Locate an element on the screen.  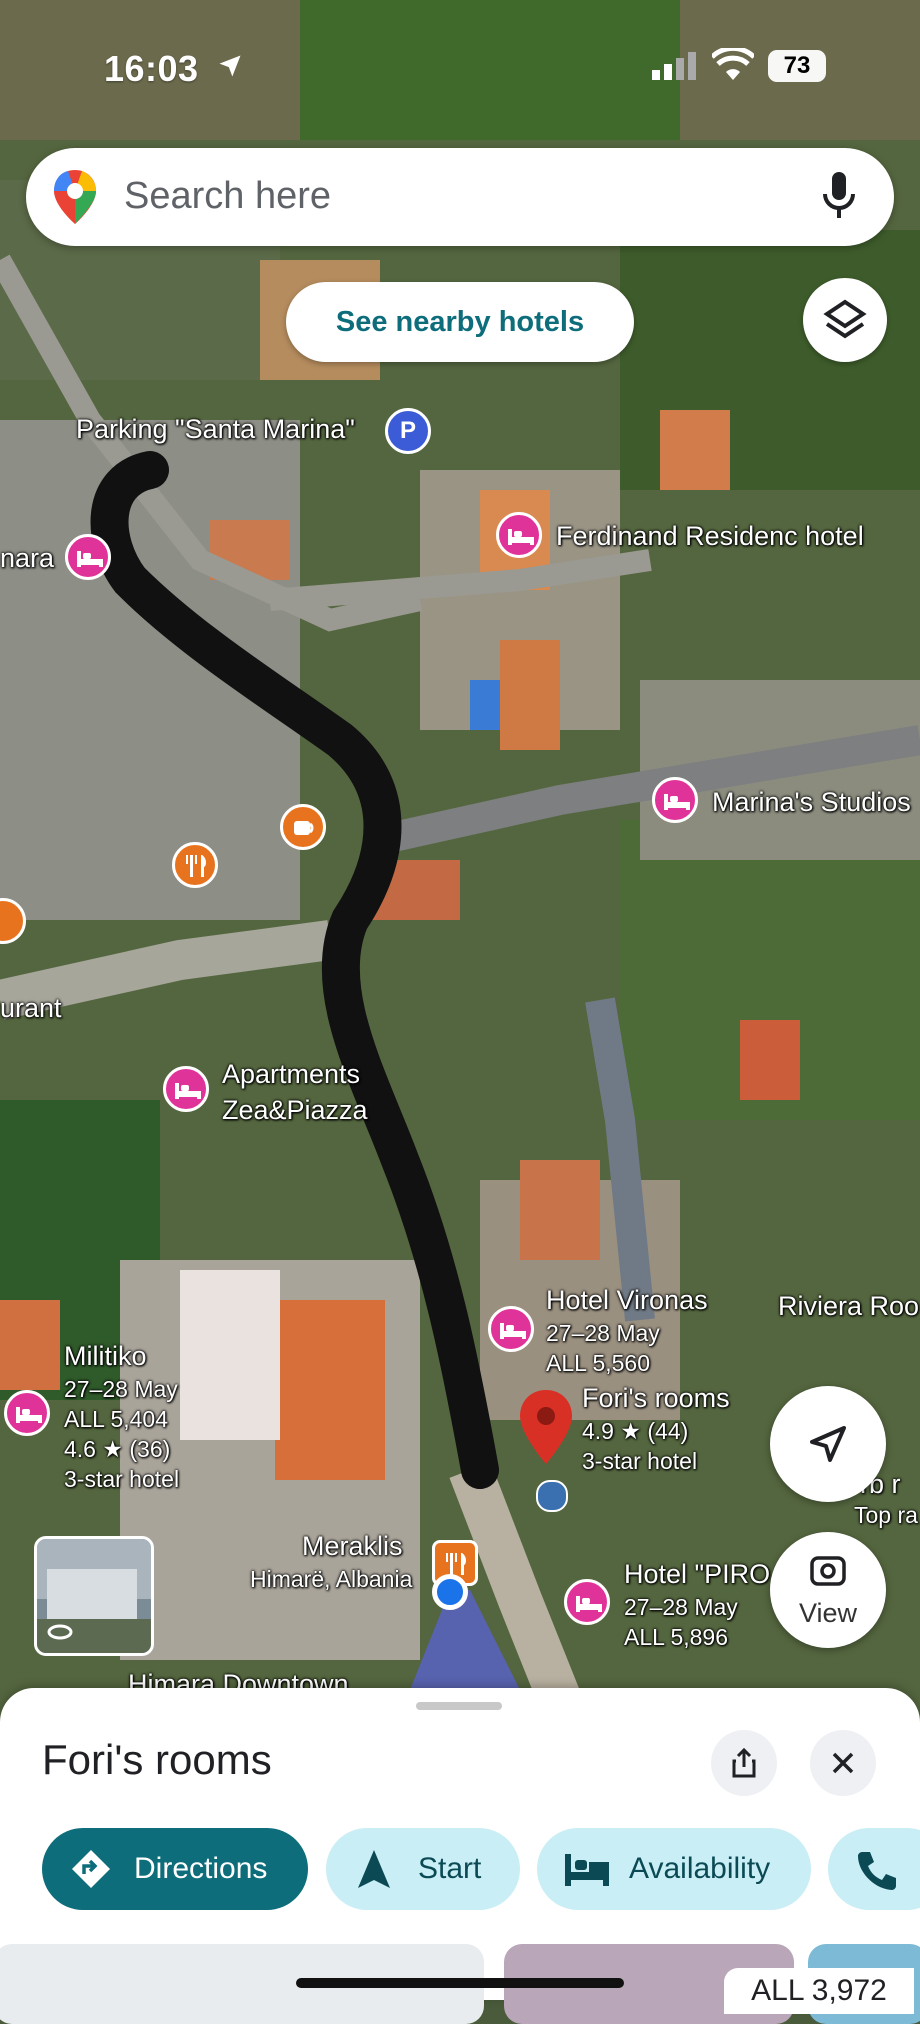
layers-icon is located at coordinates (845, 319).